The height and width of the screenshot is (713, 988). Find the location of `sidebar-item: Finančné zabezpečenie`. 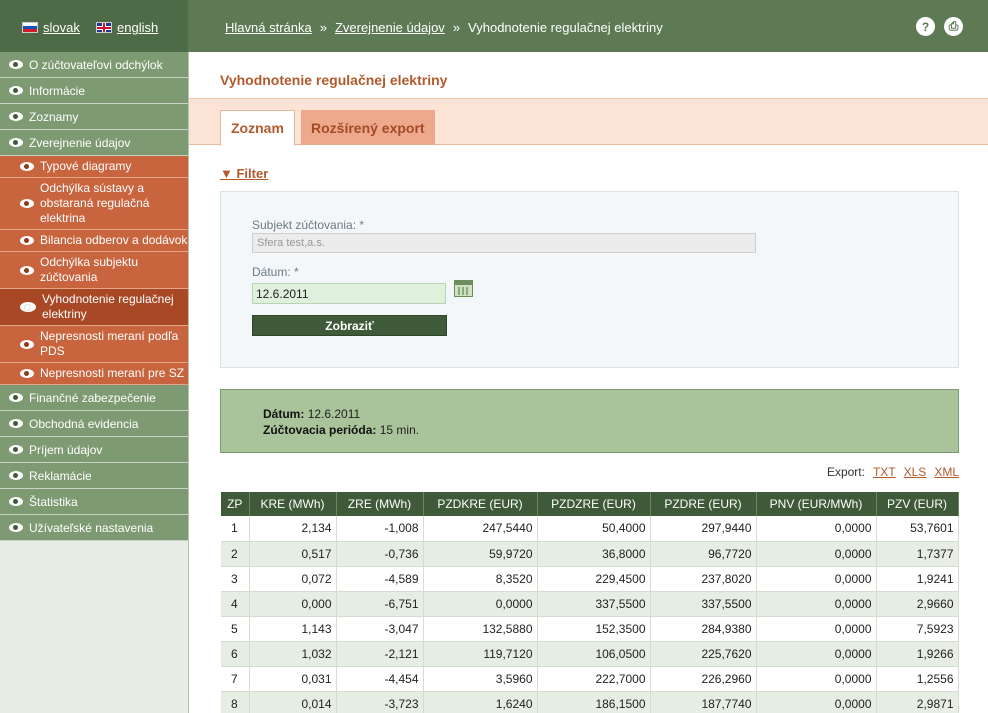

sidebar-item: Finančné zabezpečenie is located at coordinates (94, 398).